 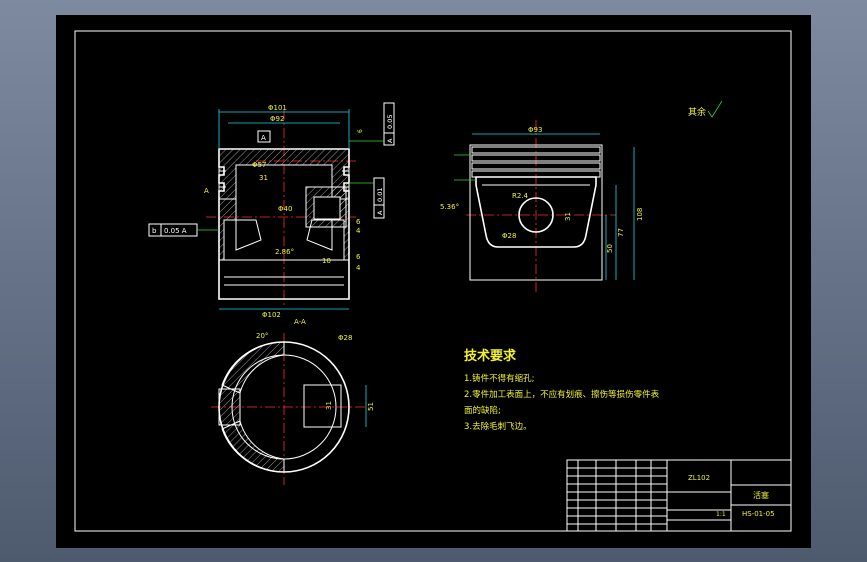 I want to click on svg-text: 6, so click(x=360, y=131).